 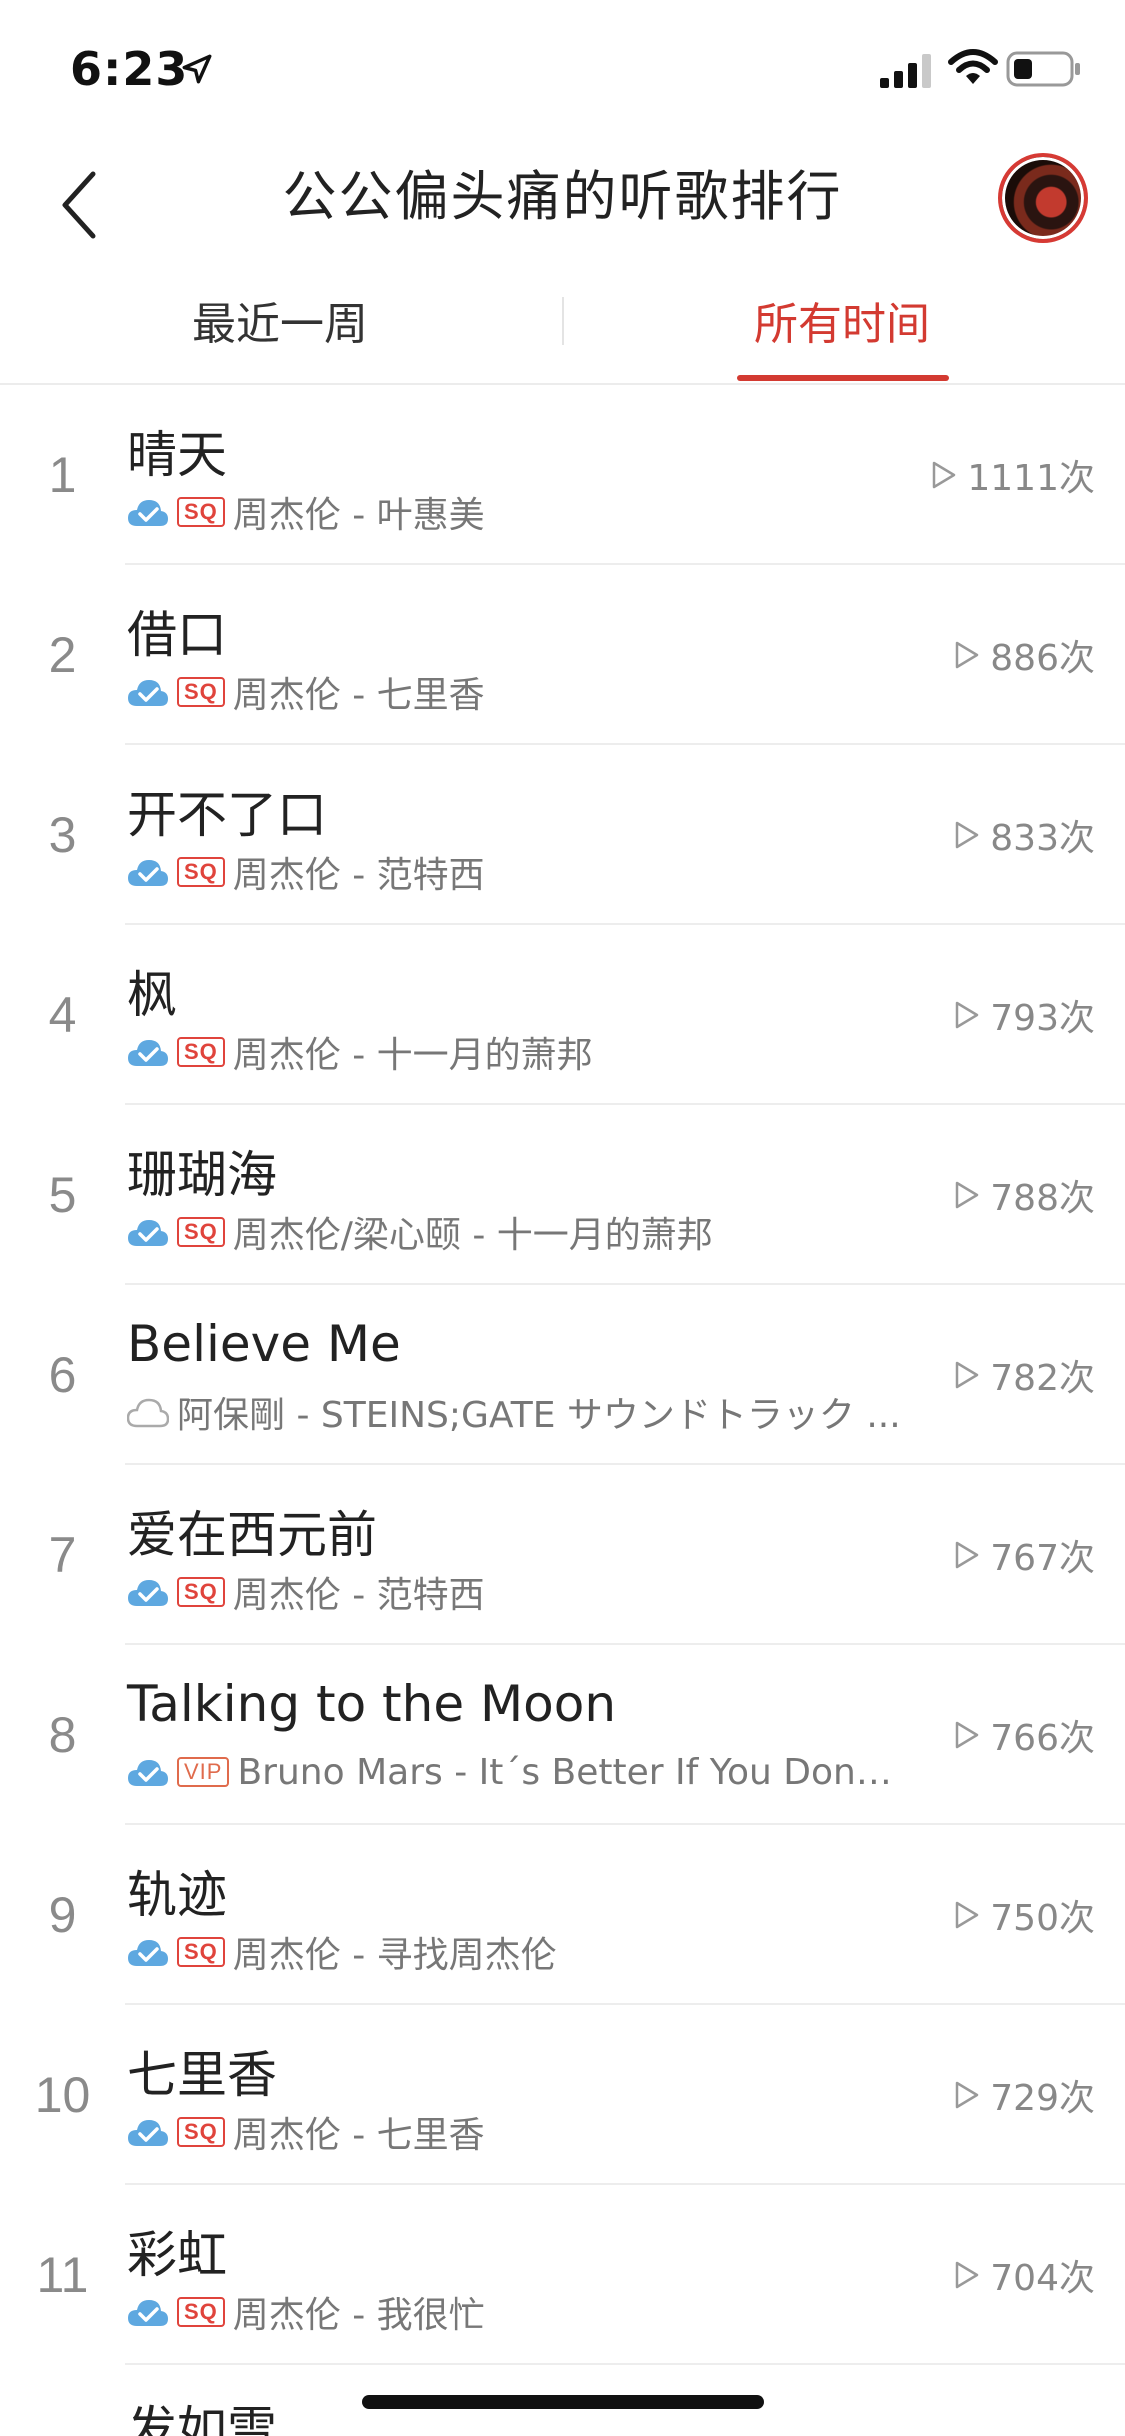 What do you see at coordinates (202, 1175) in the screenshot?
I see `song-title: 珊瑚海` at bounding box center [202, 1175].